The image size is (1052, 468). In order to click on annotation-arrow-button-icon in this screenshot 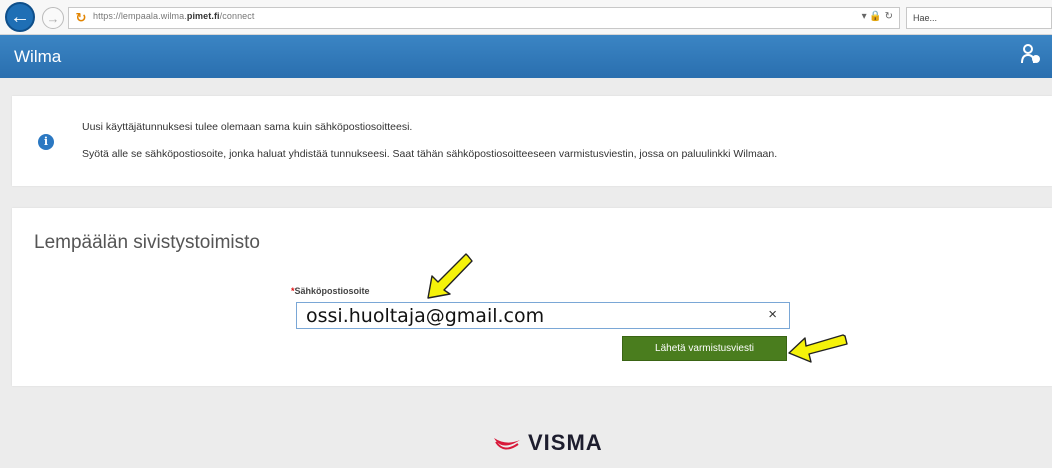, I will do `click(818, 348)`.